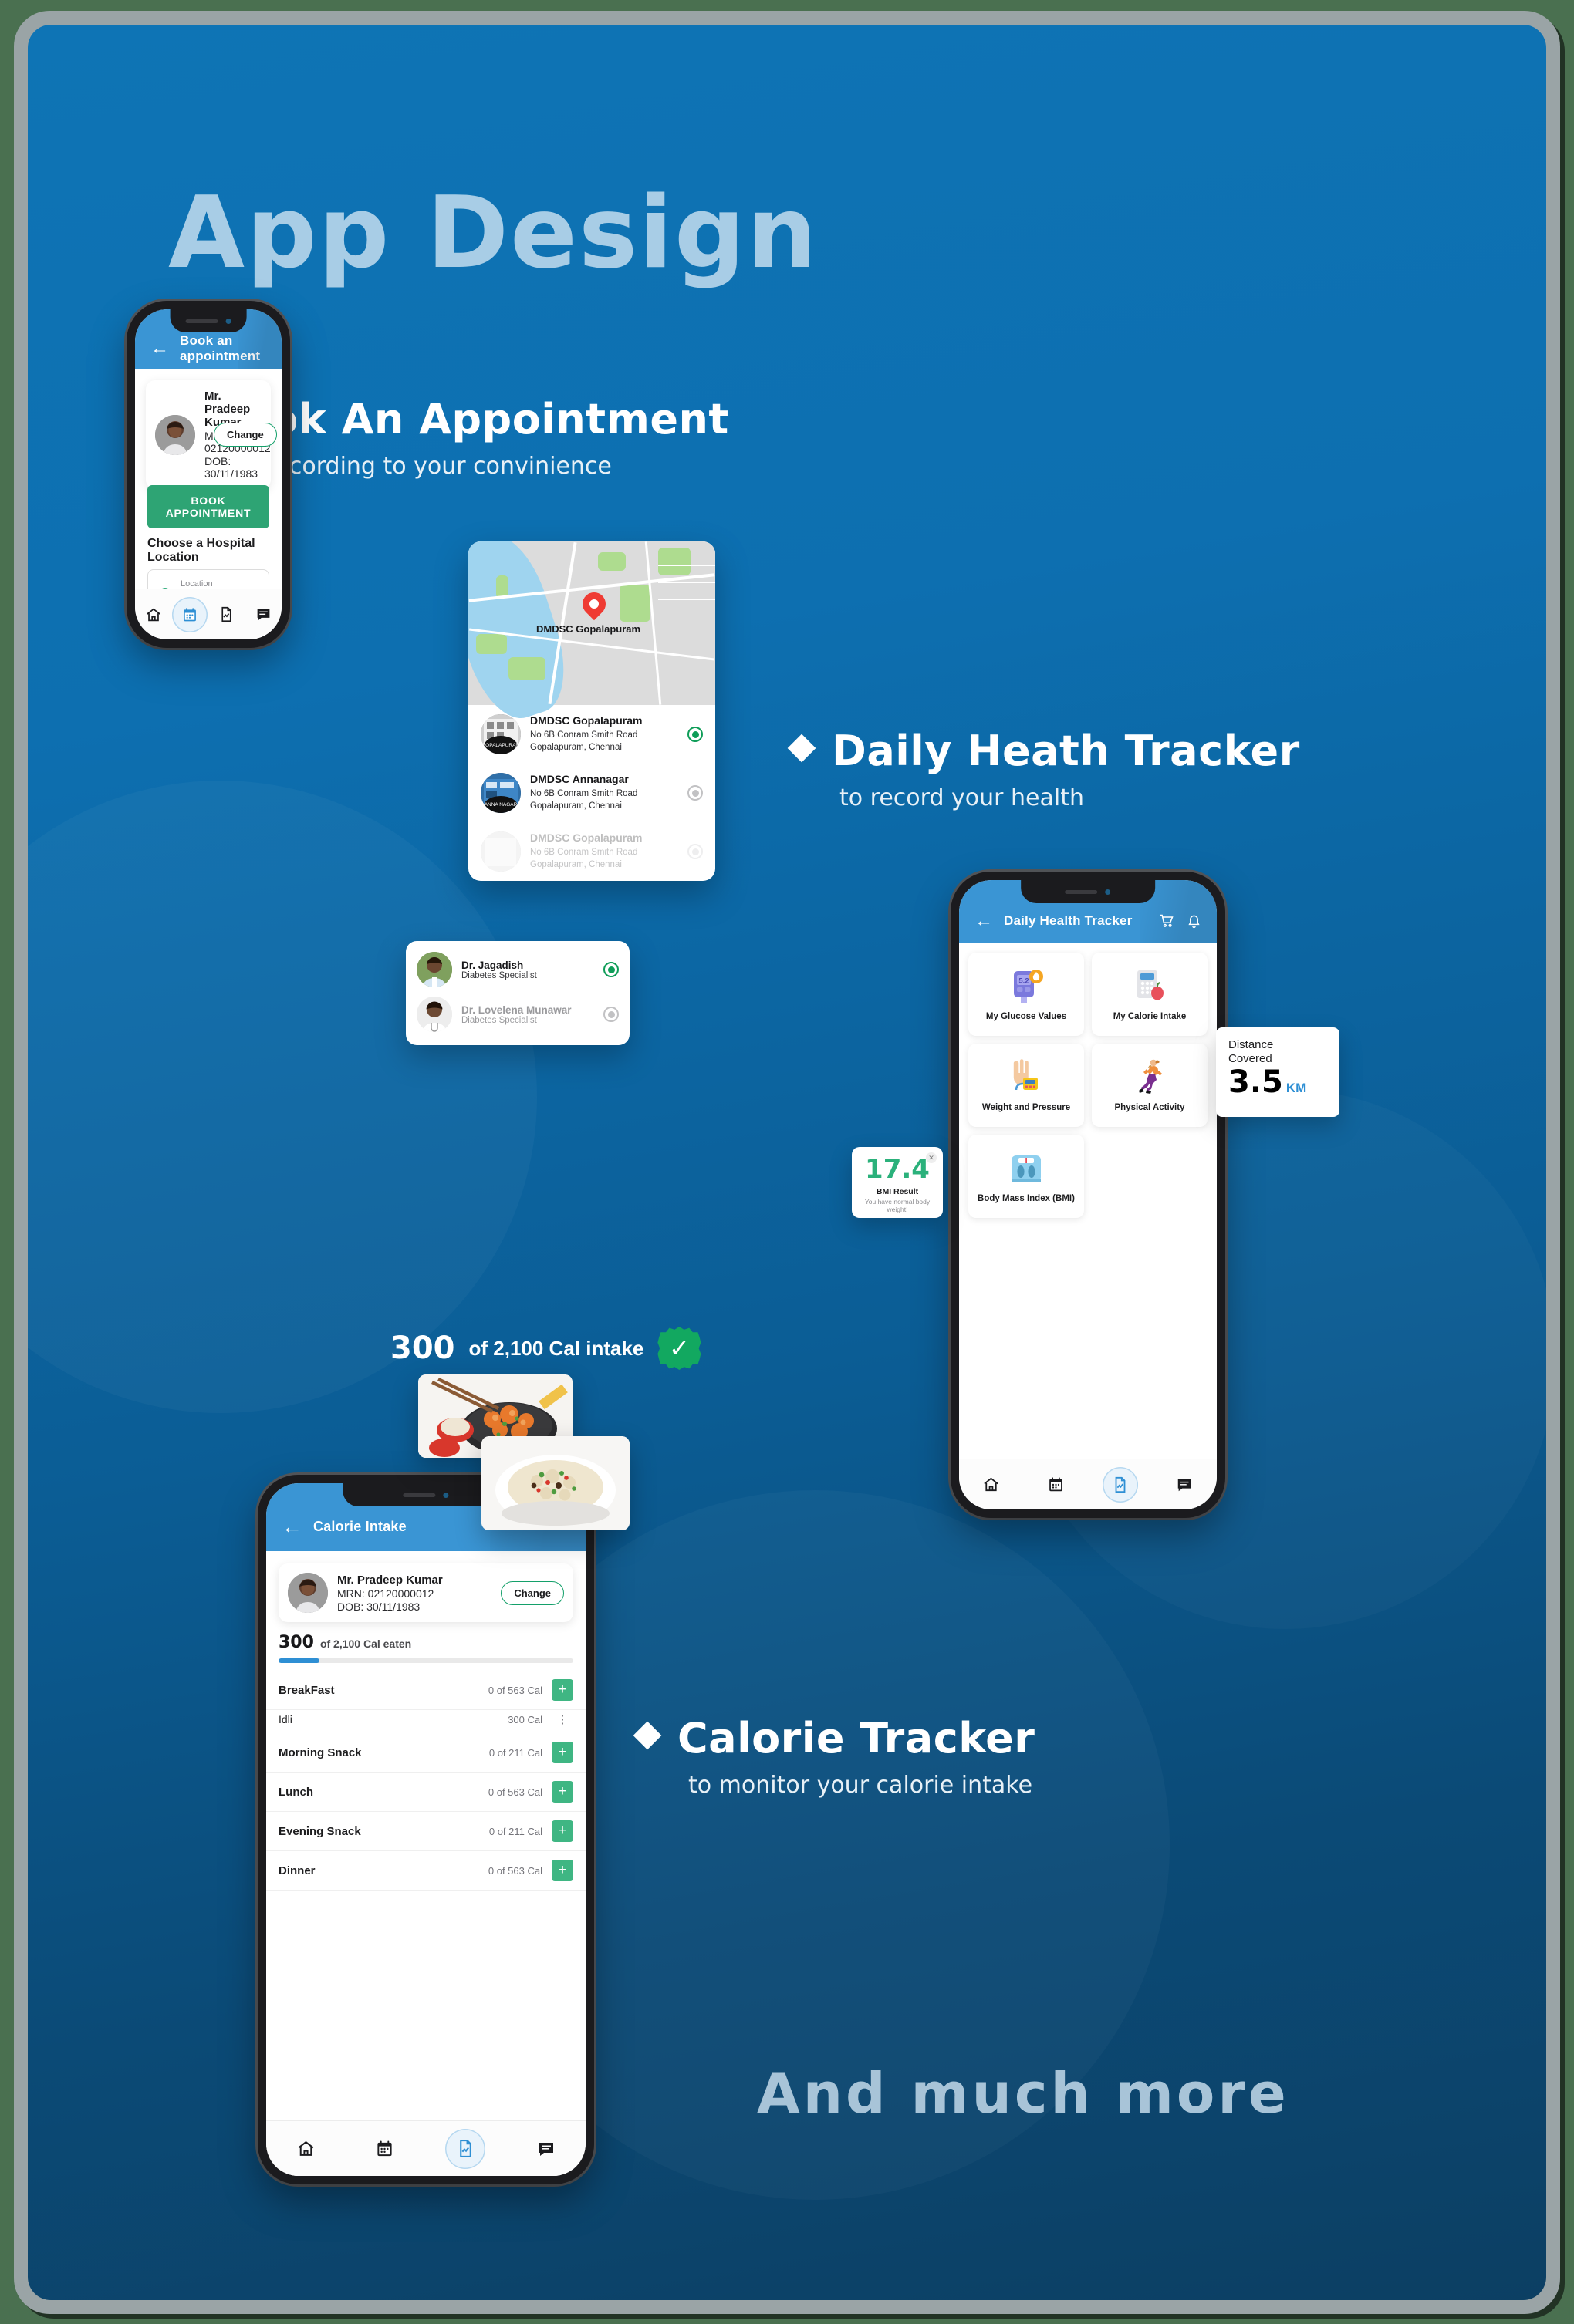 The image size is (1574, 2324). What do you see at coordinates (1150, 1085) in the screenshot?
I see `tile-physical-activity: Physical Activity` at bounding box center [1150, 1085].